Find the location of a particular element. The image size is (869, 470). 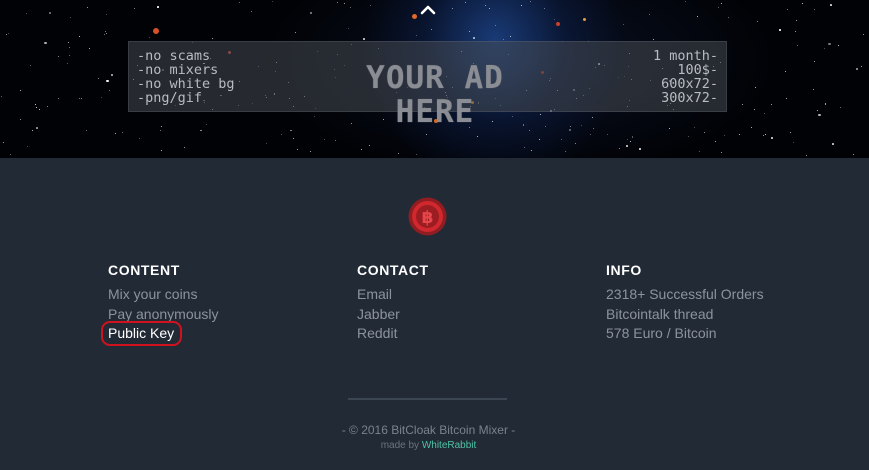

public-key-highlight is located at coordinates (141, 333).